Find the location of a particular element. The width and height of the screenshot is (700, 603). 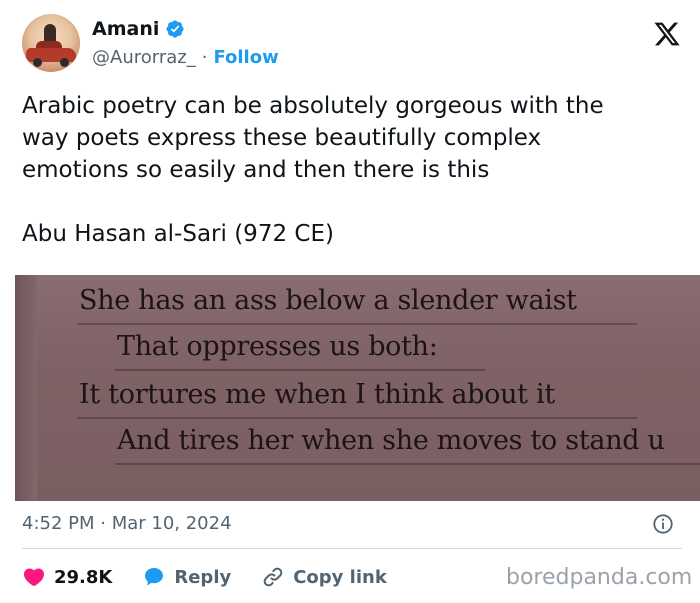

poem-line: And tires her when she moves to stand u is located at coordinates (391, 440).